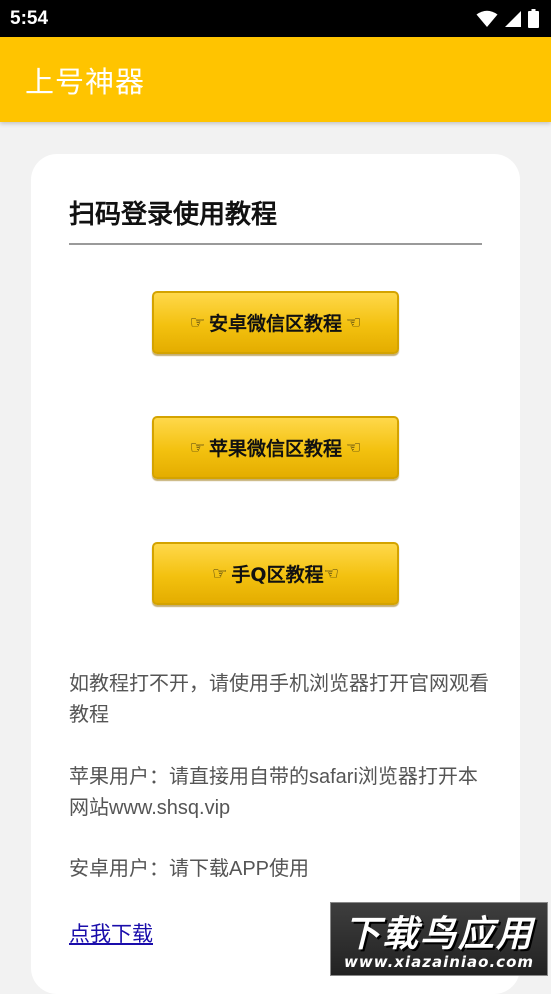  Describe the element at coordinates (173, 215) in the screenshot. I see `card-title: 扫码登录使用教程` at that location.